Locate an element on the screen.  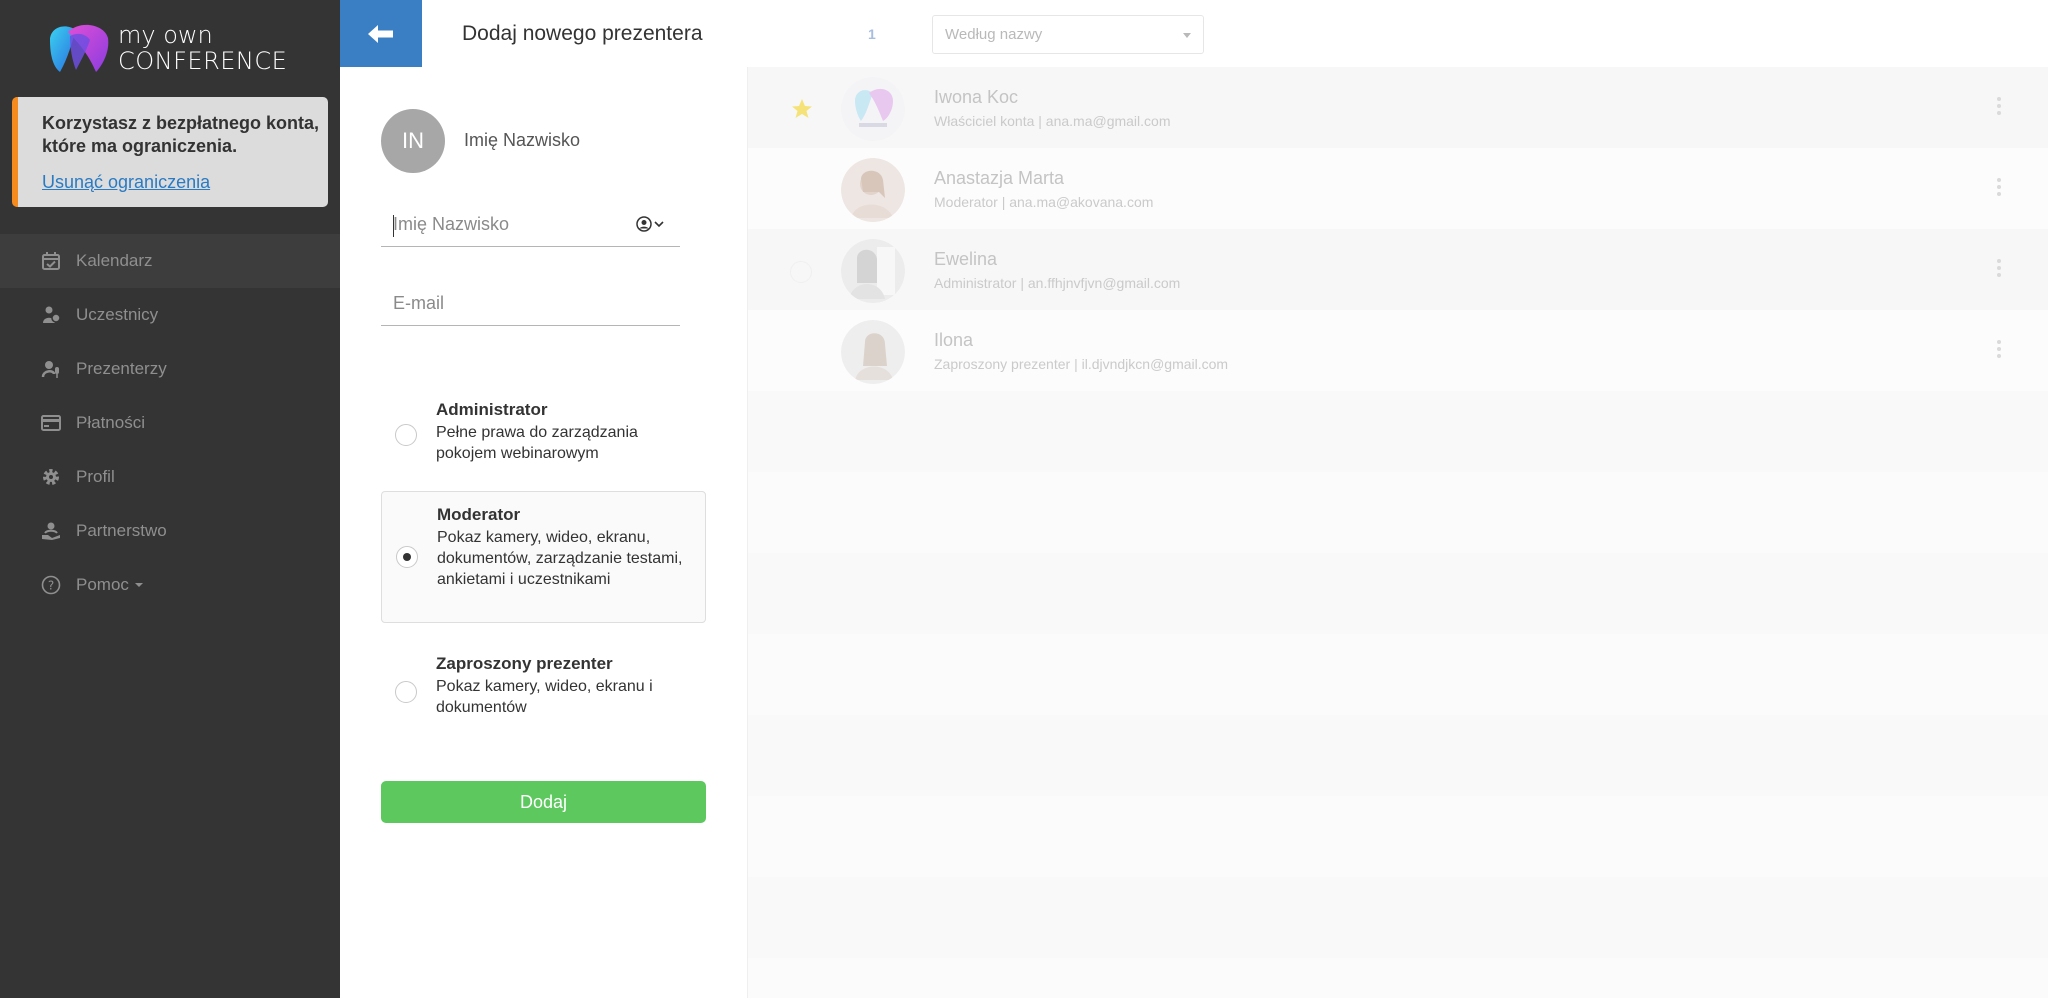
presenter-name: Ewelina is located at coordinates (966, 259).